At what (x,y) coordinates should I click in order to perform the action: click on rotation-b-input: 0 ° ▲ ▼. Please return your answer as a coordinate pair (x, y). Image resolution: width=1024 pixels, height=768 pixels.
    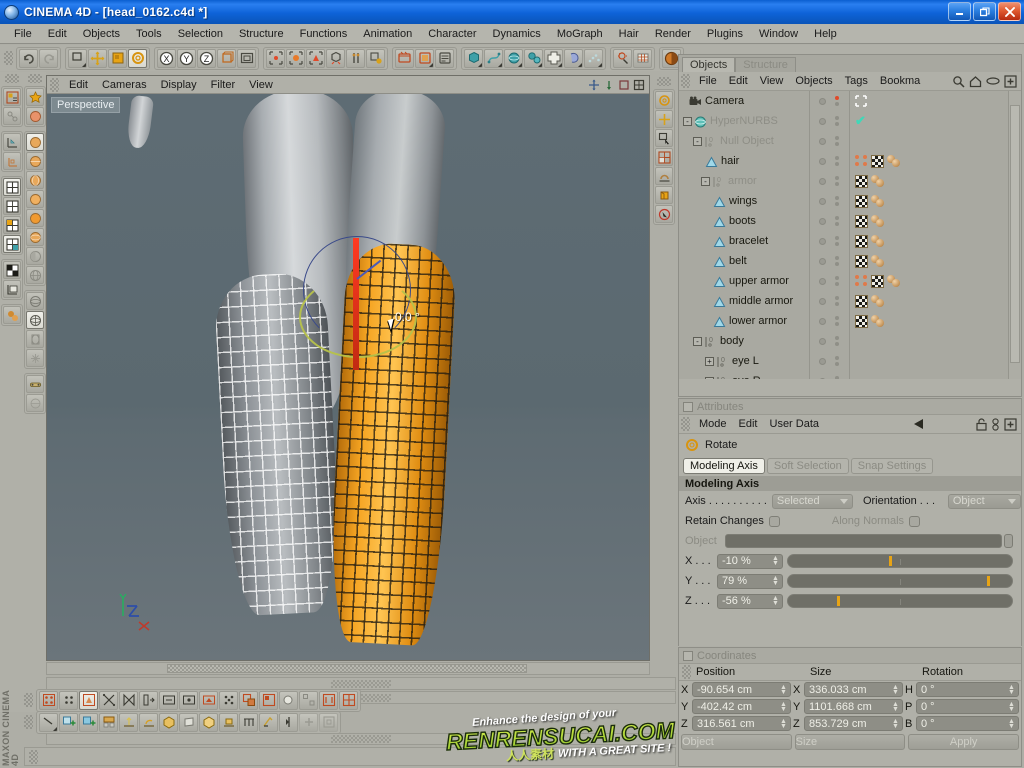
    Looking at the image, I should click on (967, 723).